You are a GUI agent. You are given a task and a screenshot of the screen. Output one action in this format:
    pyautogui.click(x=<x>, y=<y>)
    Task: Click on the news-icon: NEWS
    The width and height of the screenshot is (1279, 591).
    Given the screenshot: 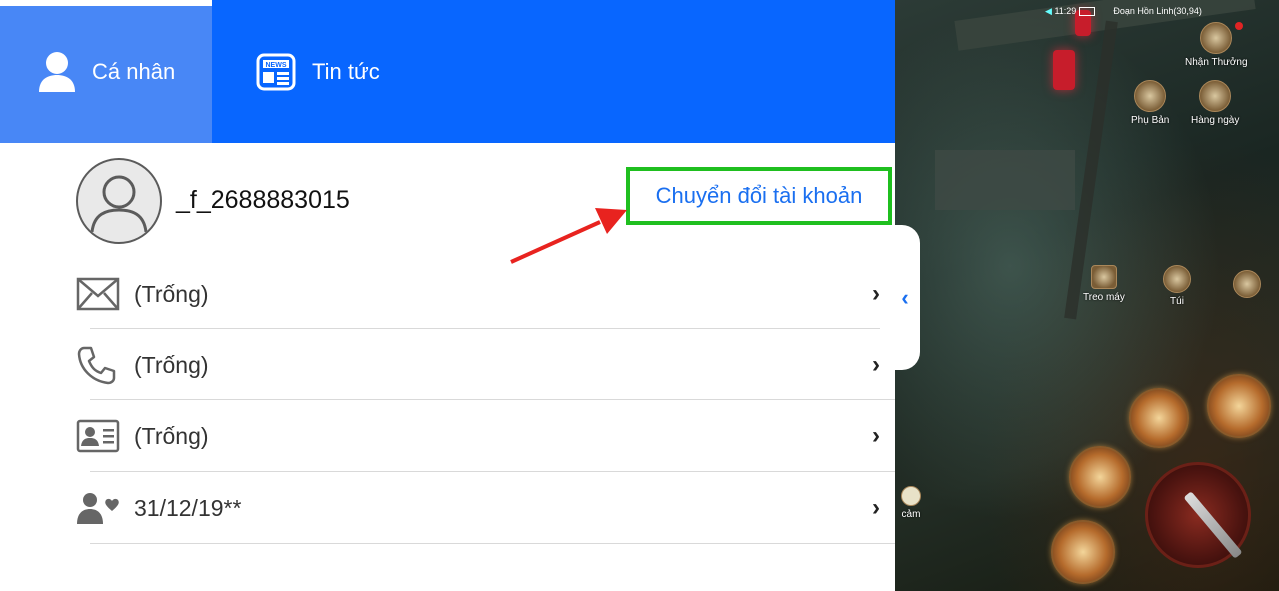 What is the action you would take?
    pyautogui.click(x=276, y=72)
    